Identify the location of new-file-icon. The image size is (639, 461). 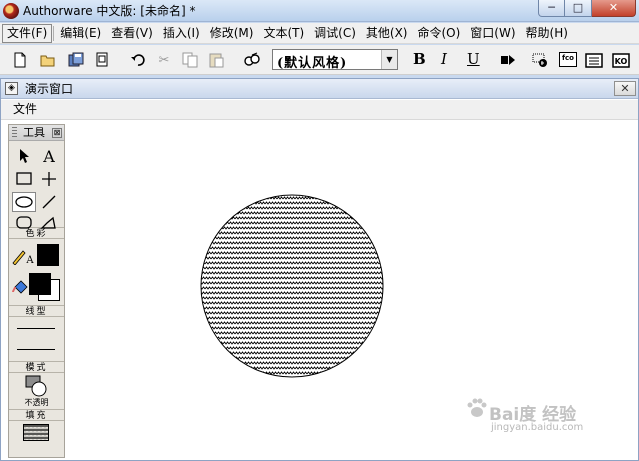
(20, 60).